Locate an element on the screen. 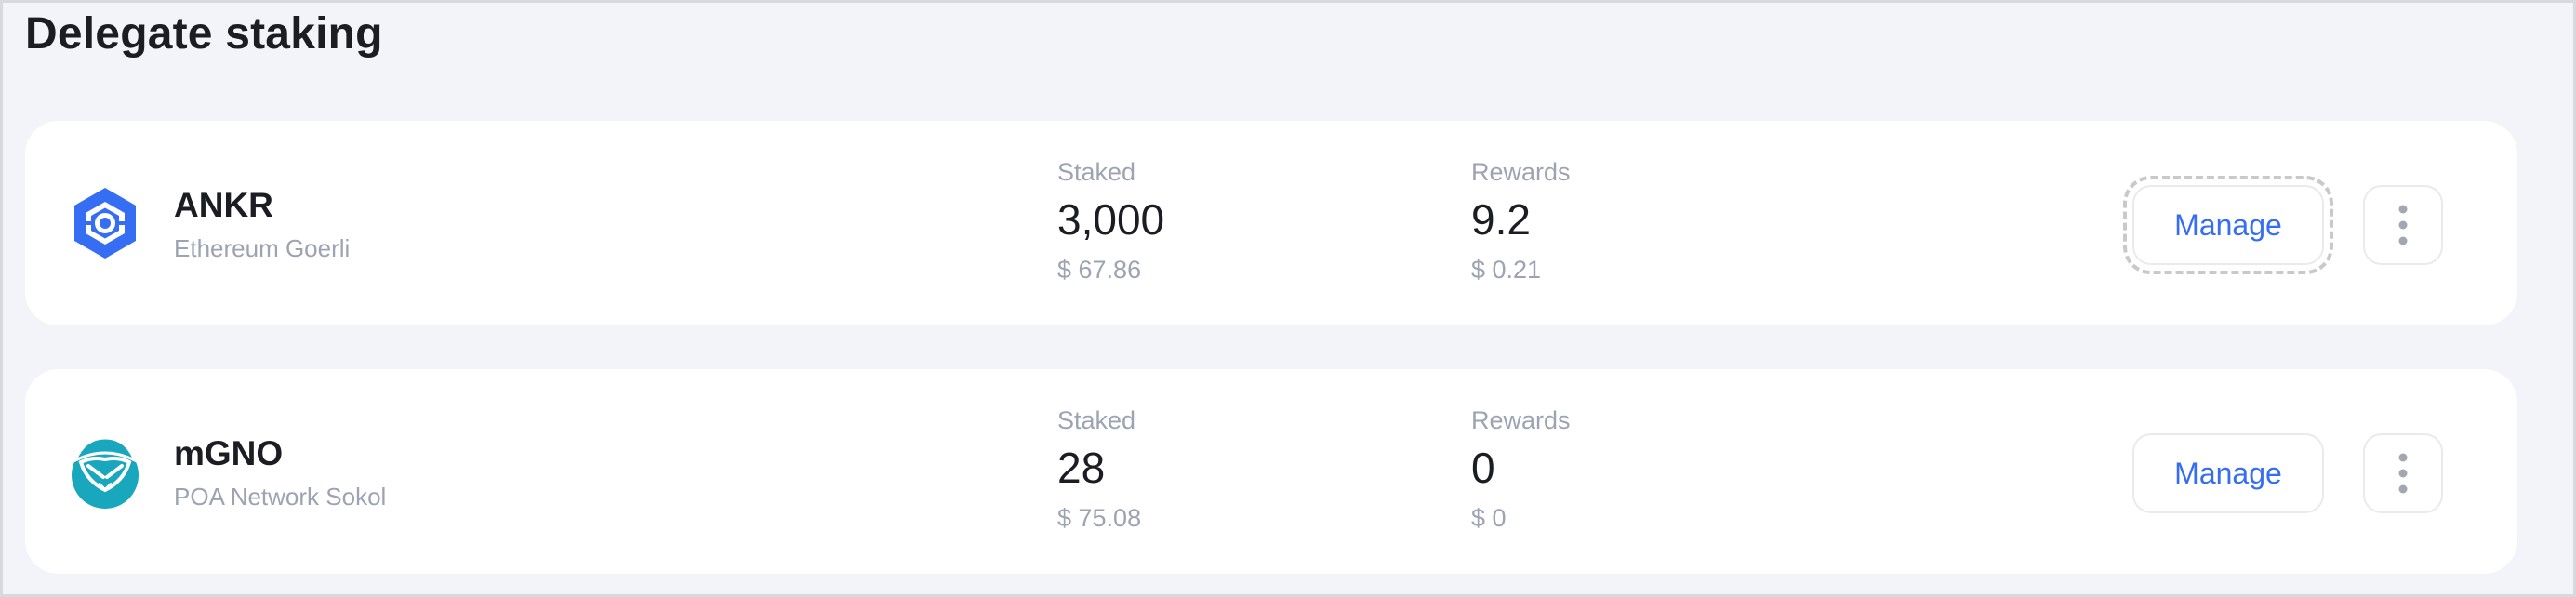 This screenshot has height=597, width=2576. rewards-stat: Rewards 9.2 $ 0.21 is located at coordinates (1521, 221).